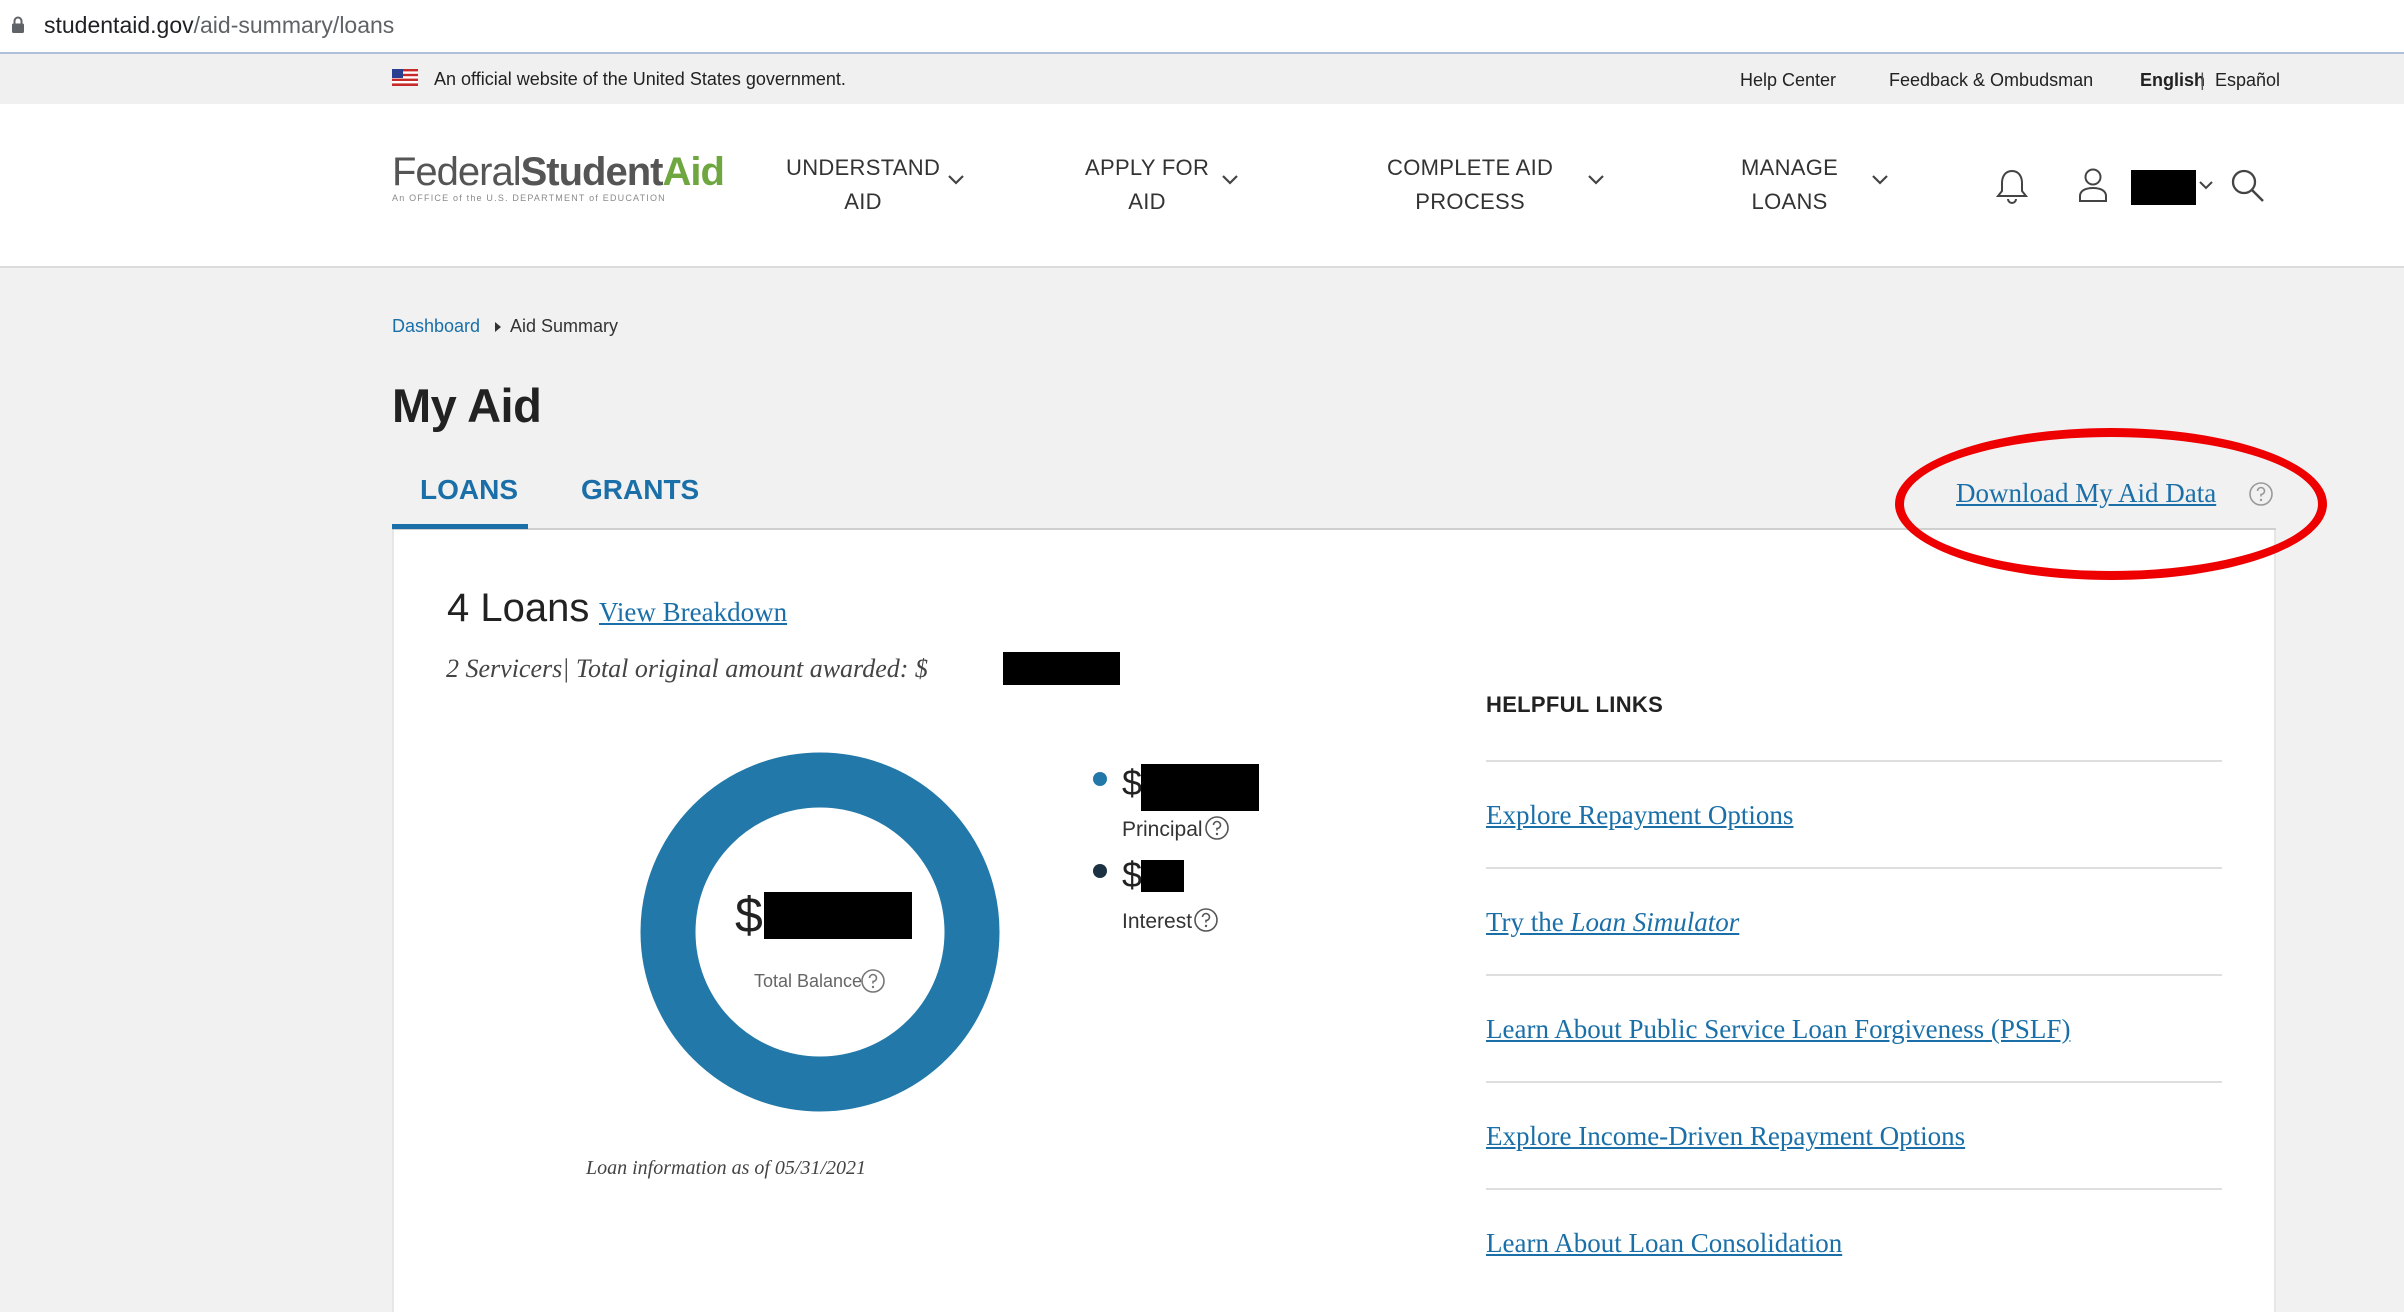 Image resolution: width=2404 pixels, height=1312 pixels. Describe the element at coordinates (1470, 167) in the screenshot. I see `nav-complete-line1: COMPLETE AID` at that location.